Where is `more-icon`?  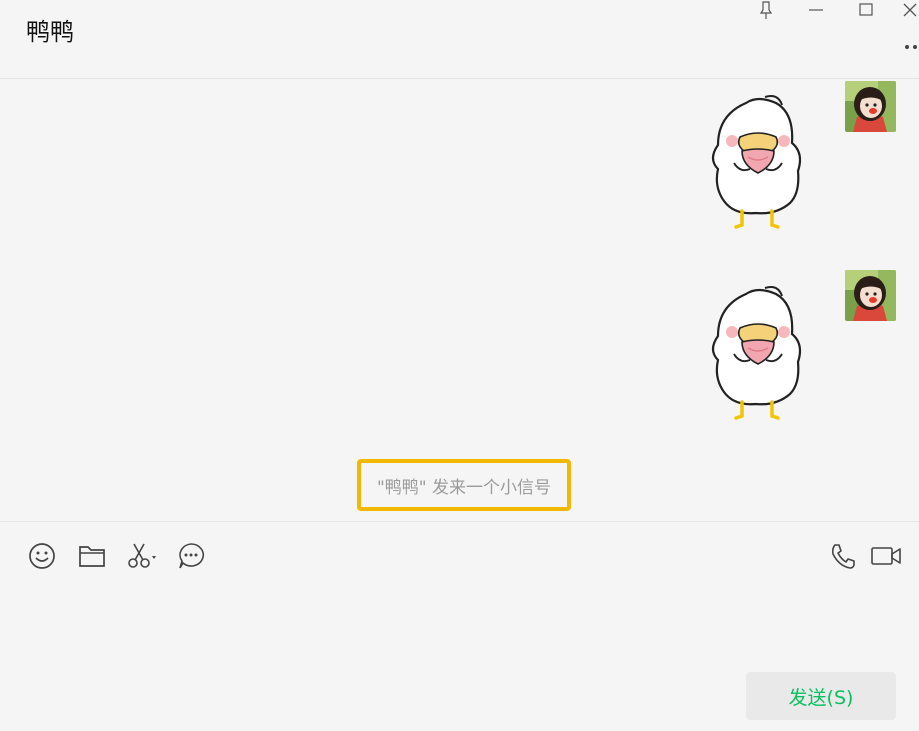 more-icon is located at coordinates (910, 47).